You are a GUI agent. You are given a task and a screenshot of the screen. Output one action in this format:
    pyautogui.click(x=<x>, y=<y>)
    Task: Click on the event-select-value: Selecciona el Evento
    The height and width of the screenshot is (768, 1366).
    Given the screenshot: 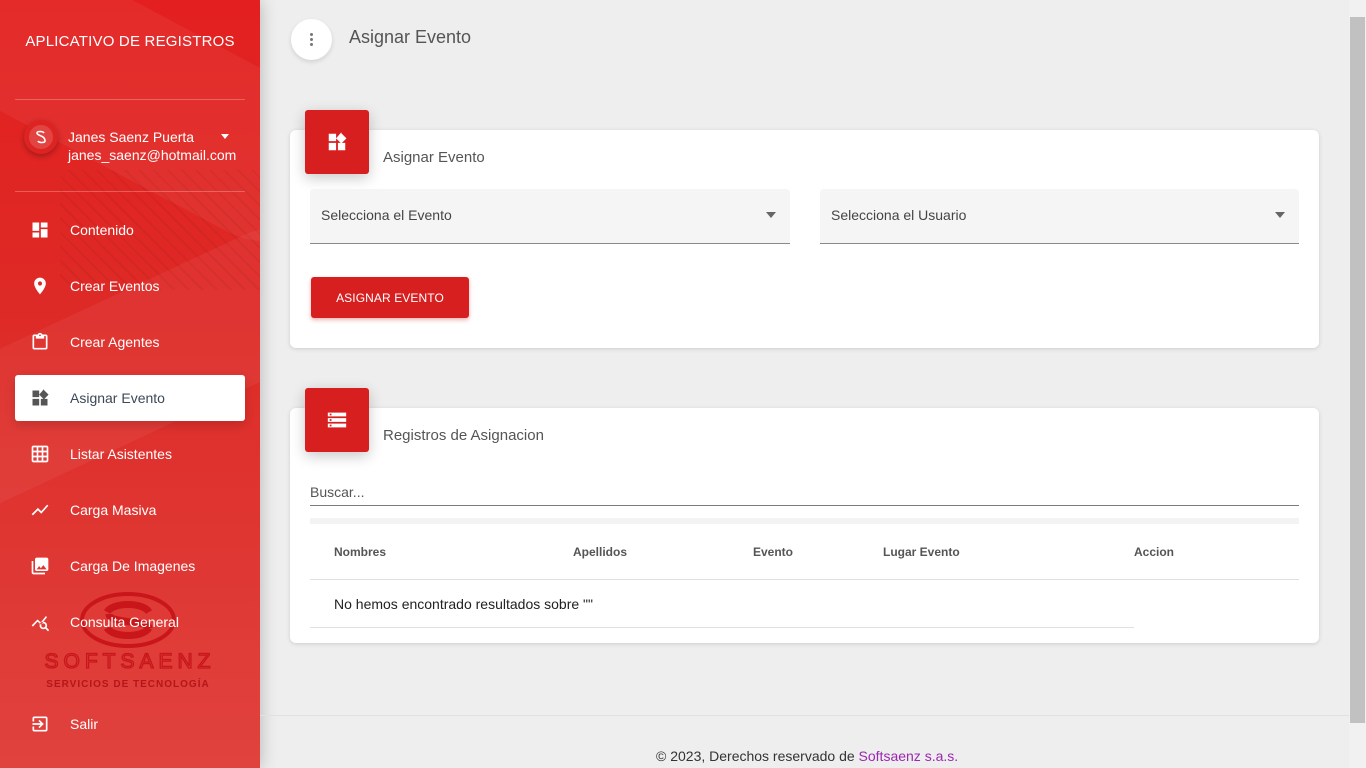 What is the action you would take?
    pyautogui.click(x=386, y=215)
    